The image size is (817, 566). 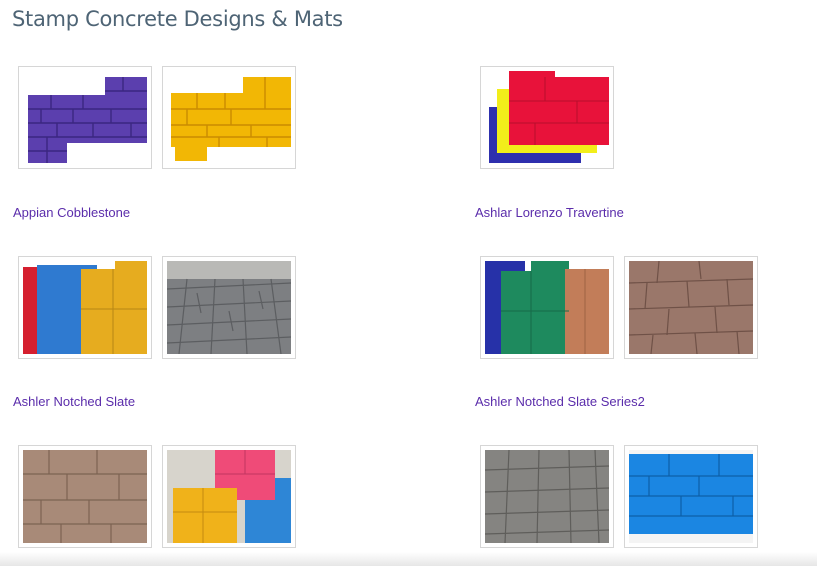 What do you see at coordinates (547, 496) in the screenshot?
I see `thumb-row3-right-floor-photo` at bounding box center [547, 496].